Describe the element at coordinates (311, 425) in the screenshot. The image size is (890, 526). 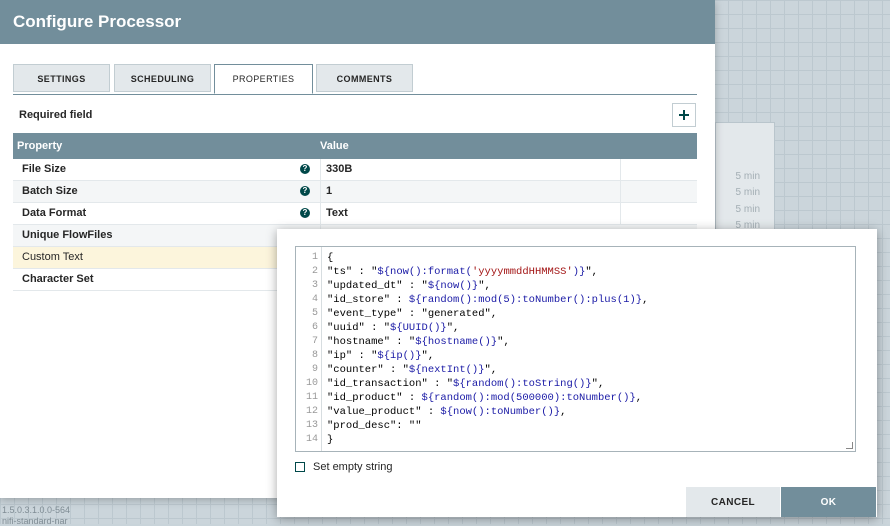
I see `line-number: 13` at that location.